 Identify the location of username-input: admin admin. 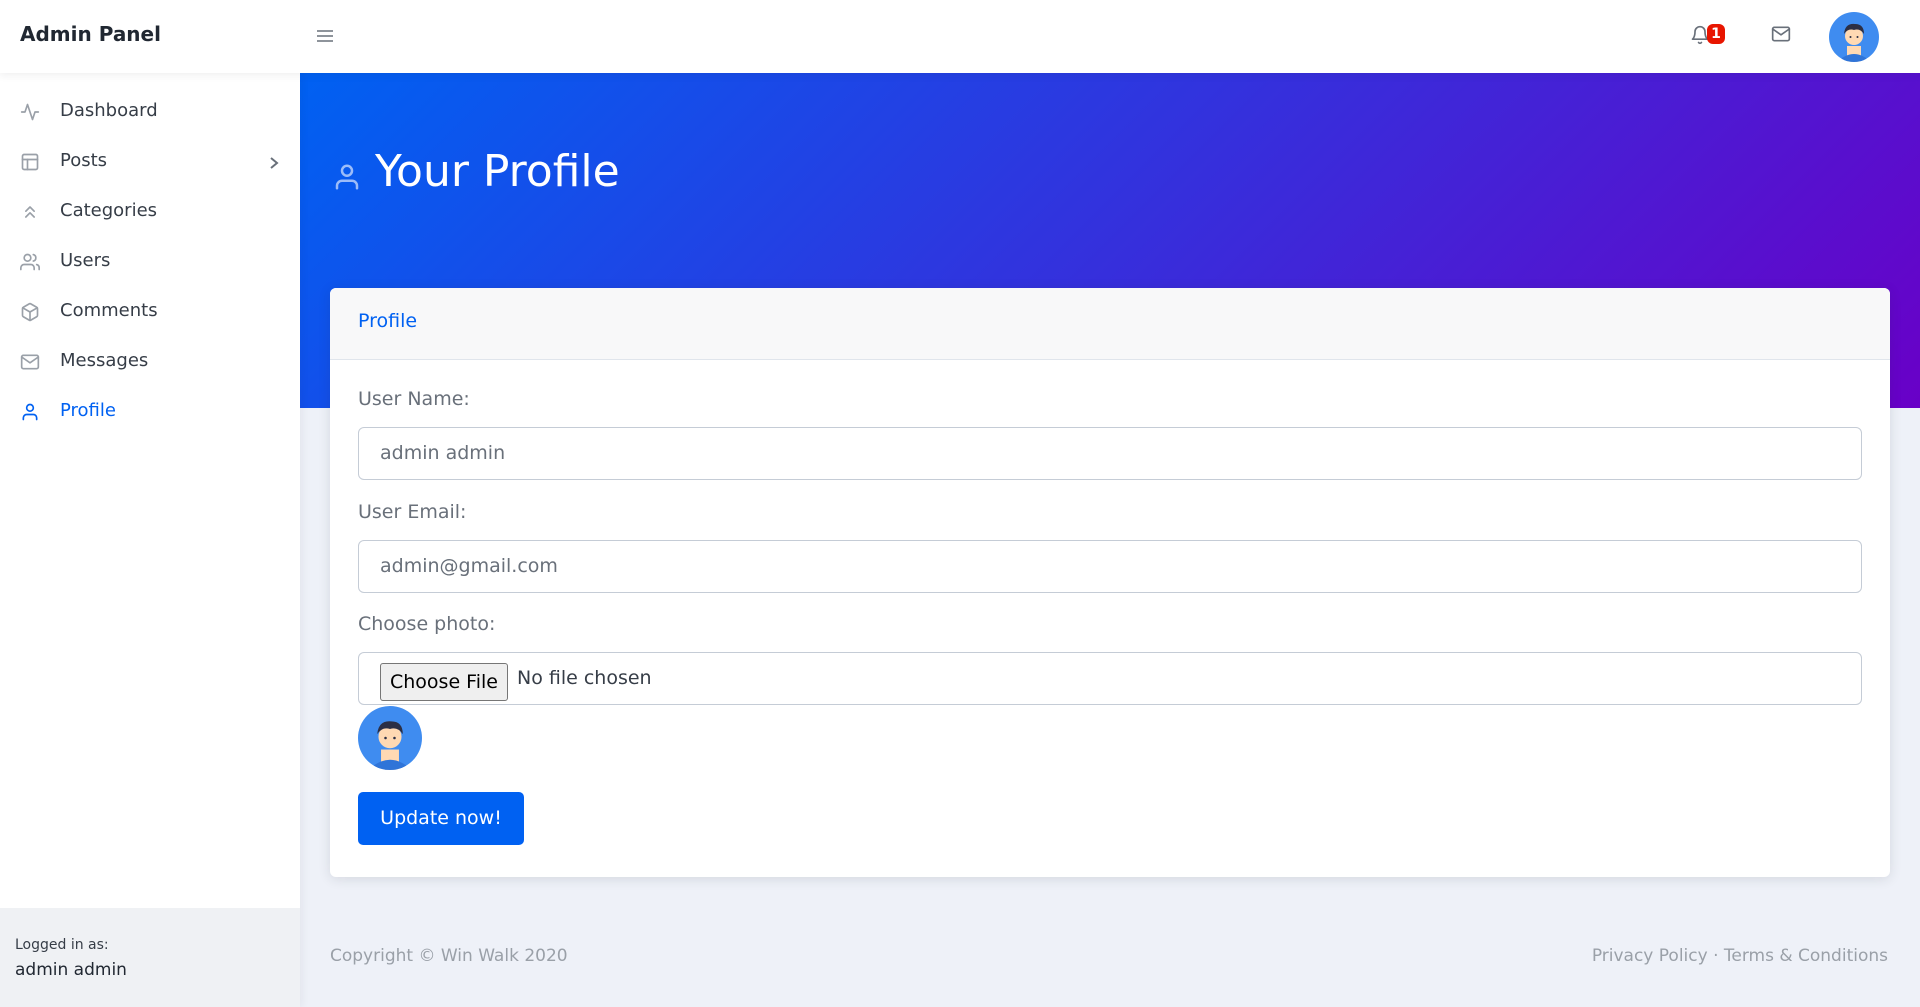
(1110, 453).